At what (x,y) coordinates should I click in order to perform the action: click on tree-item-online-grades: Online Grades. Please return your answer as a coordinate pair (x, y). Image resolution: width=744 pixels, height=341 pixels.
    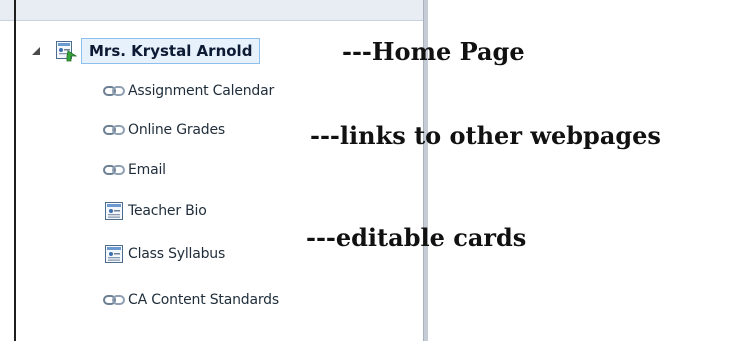
    Looking at the image, I should click on (164, 130).